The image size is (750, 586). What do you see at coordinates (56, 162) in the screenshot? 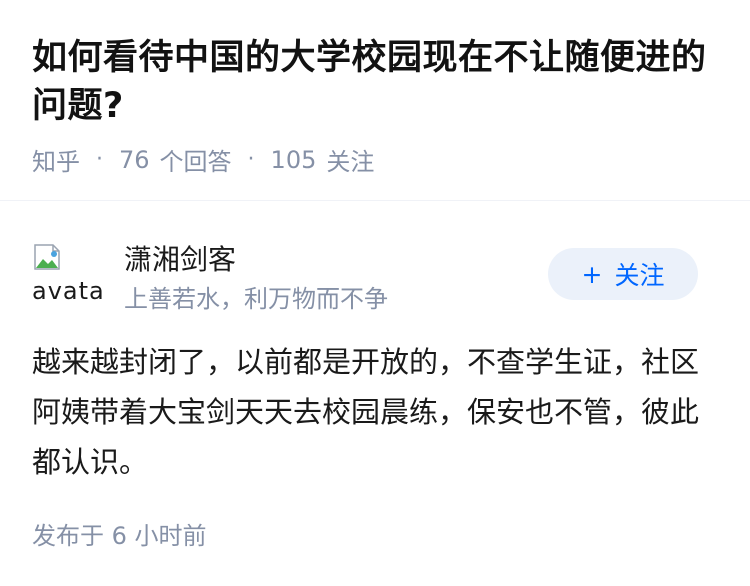
I see `source-label: 知乎` at bounding box center [56, 162].